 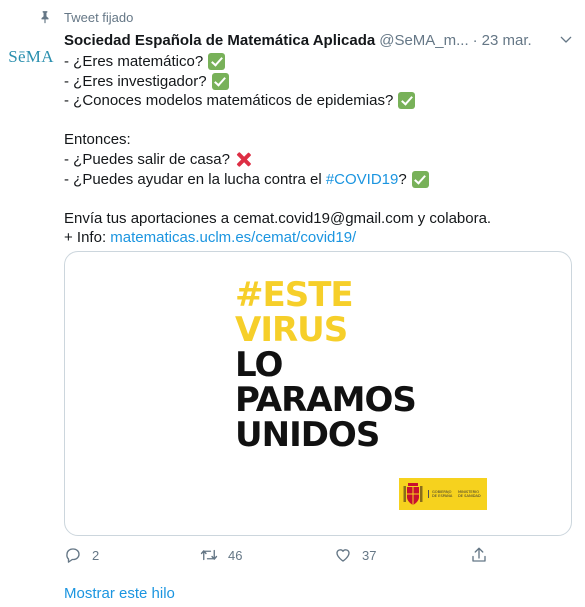 What do you see at coordinates (362, 180) in the screenshot?
I see `hashtag-link: #COVID19` at bounding box center [362, 180].